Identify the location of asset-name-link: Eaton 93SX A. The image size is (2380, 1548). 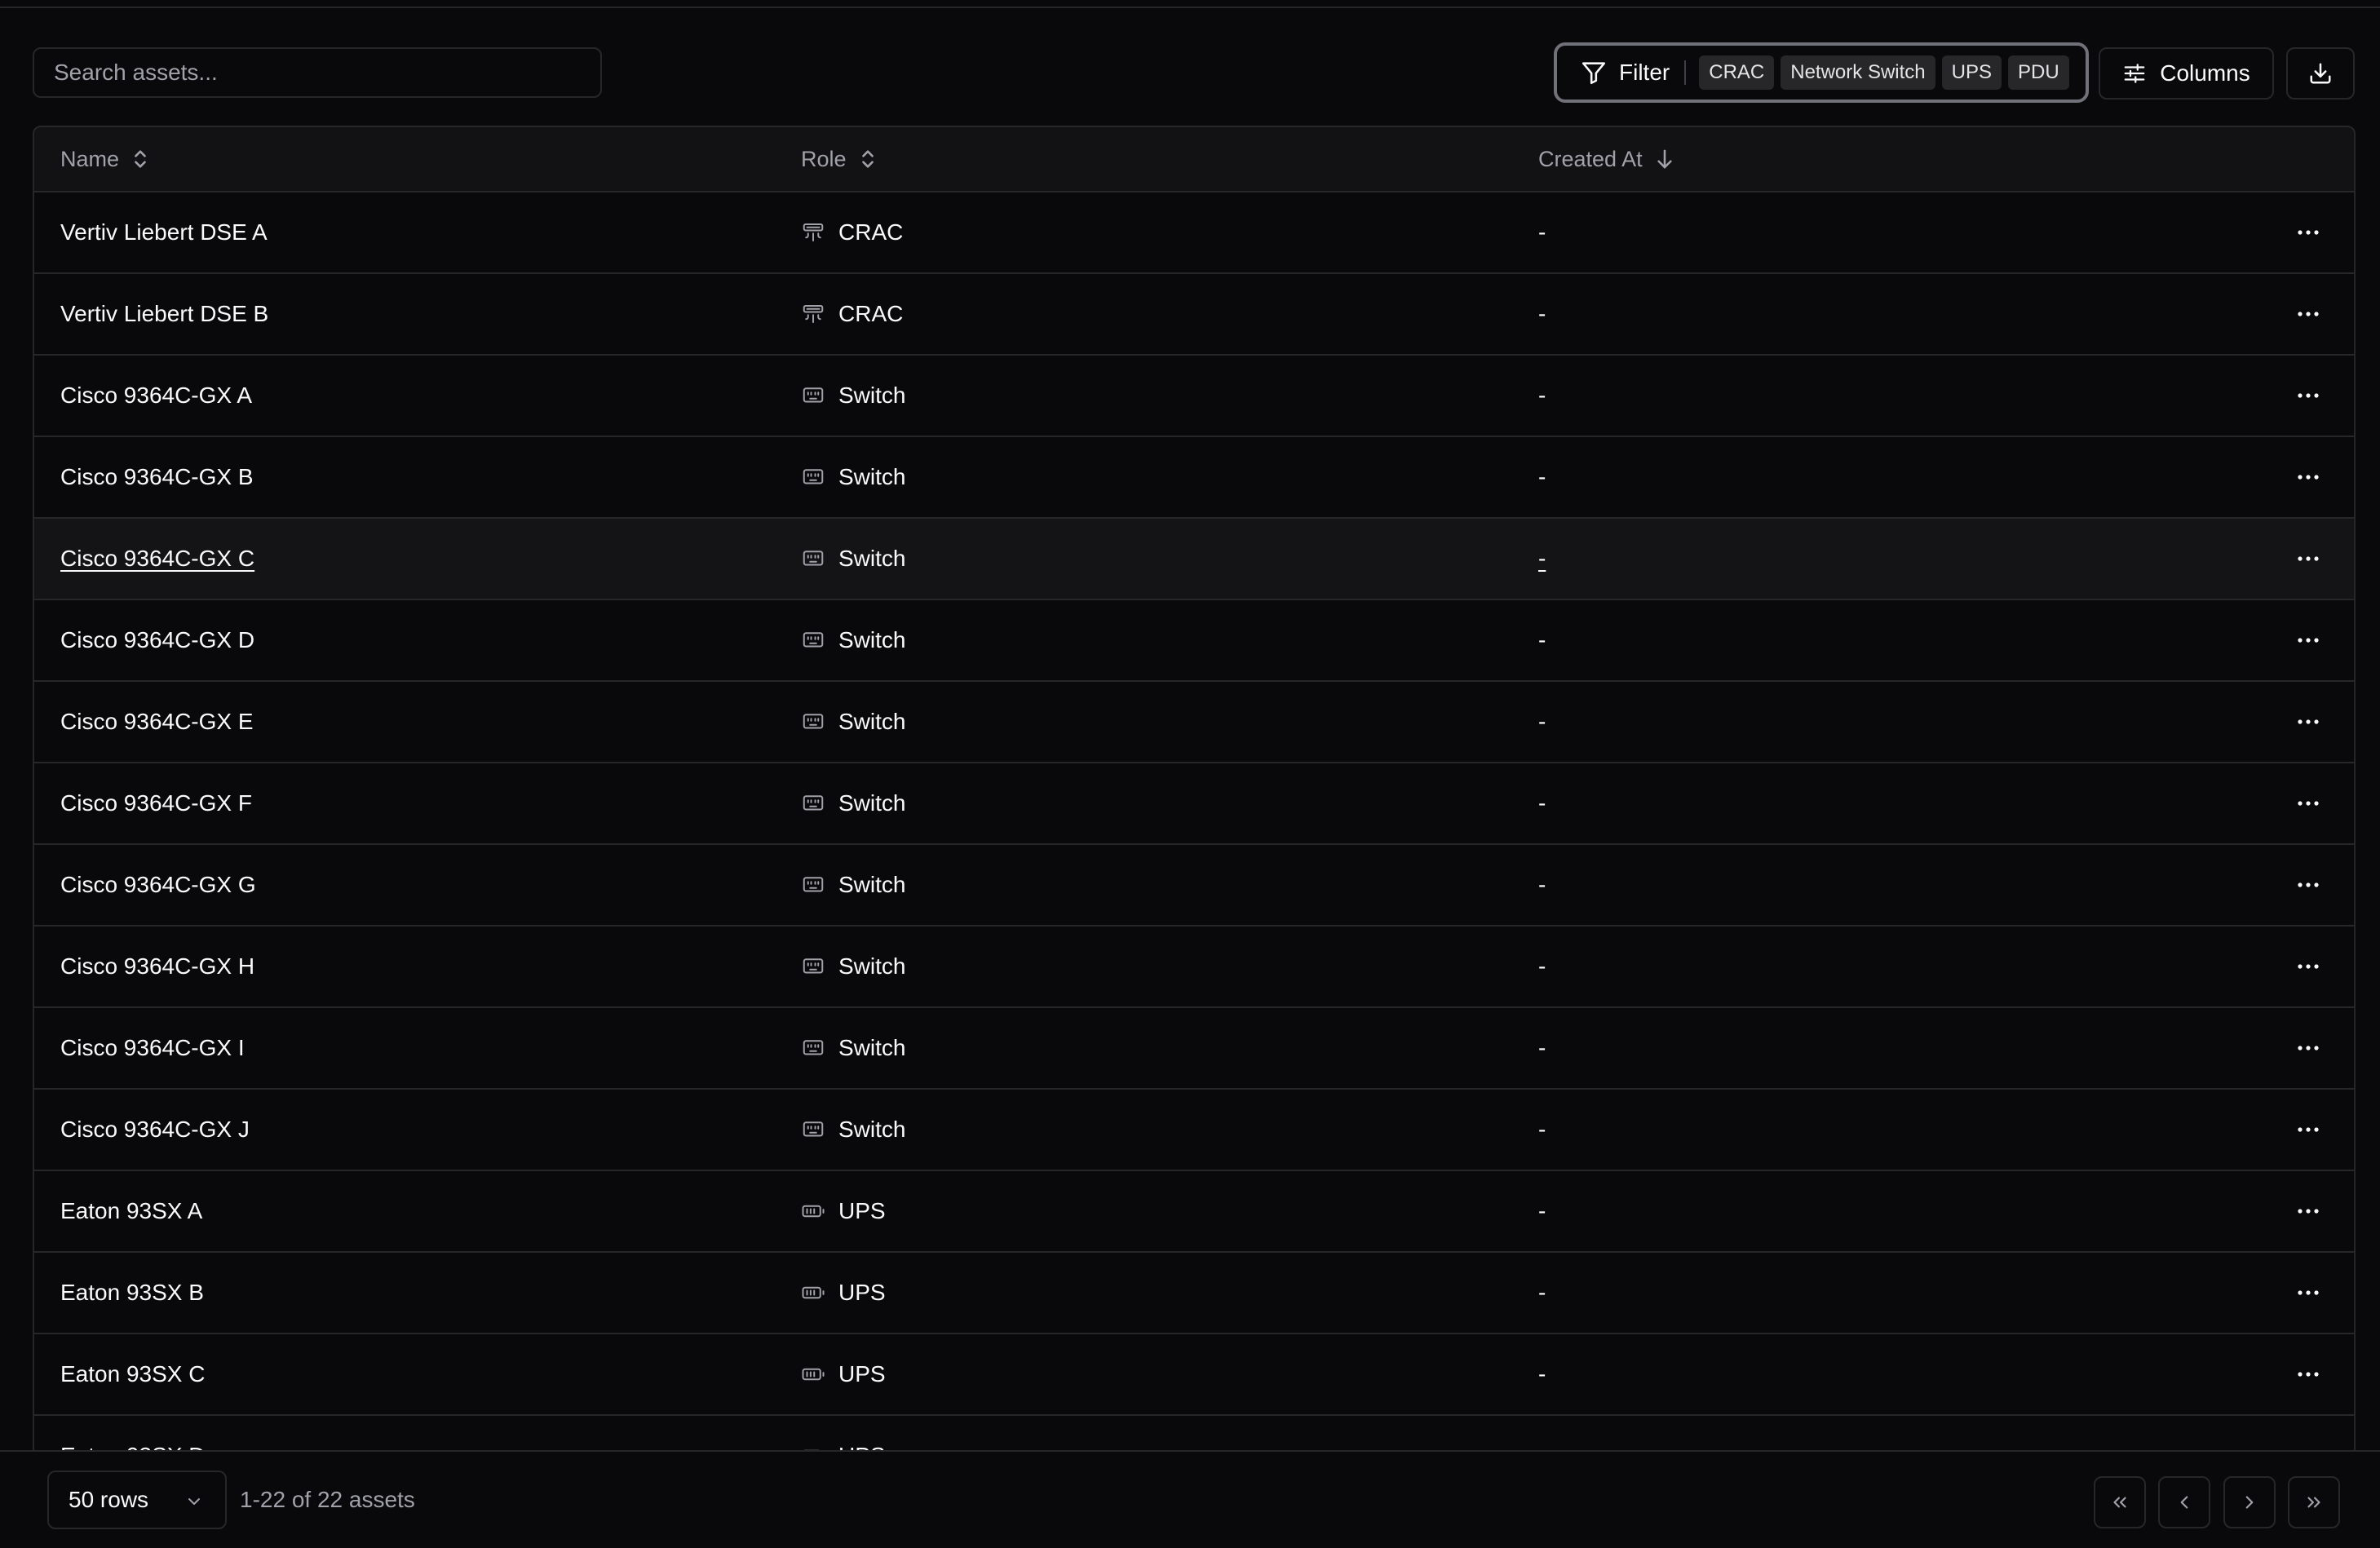
(131, 1211).